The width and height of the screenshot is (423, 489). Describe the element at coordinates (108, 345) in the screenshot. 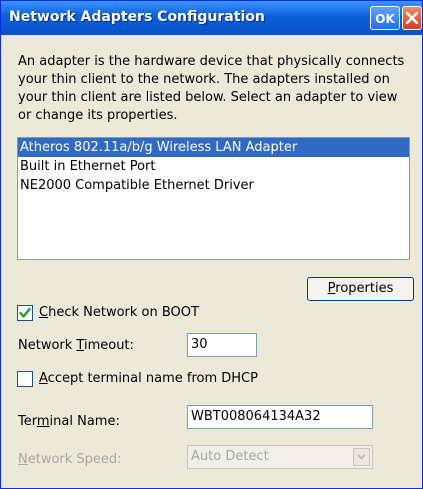

I see `network-timeout-label-post: imeout:` at that location.